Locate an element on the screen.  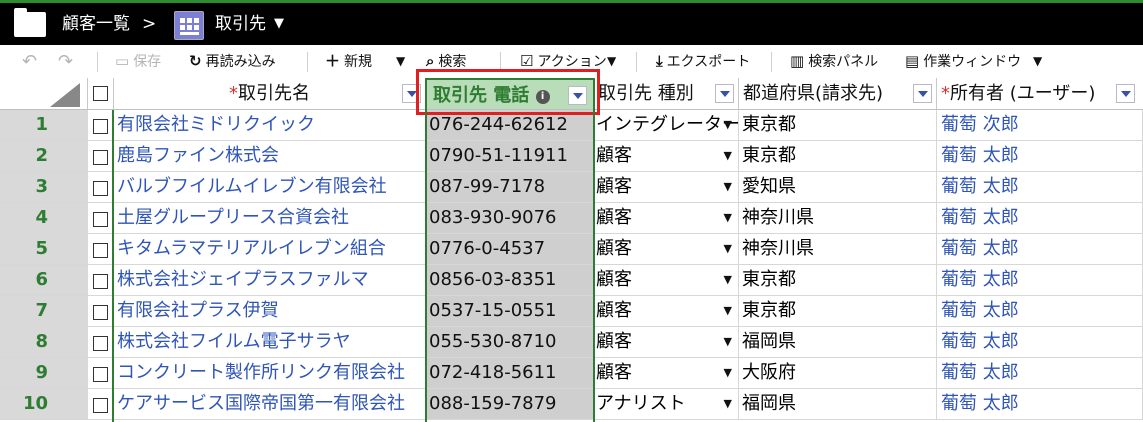
folder-icon is located at coordinates (30, 22).